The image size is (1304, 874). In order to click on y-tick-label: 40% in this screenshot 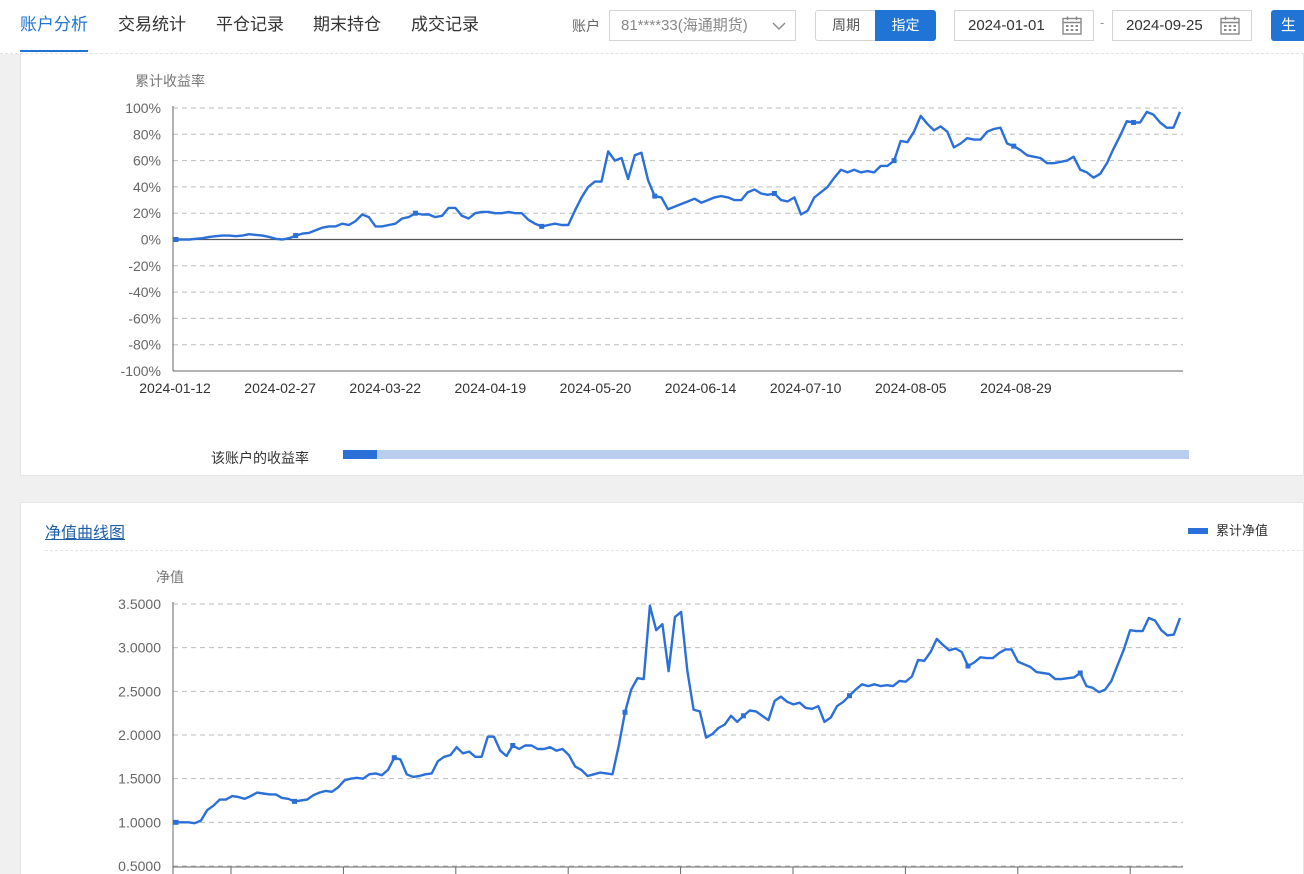, I will do `click(147, 187)`.